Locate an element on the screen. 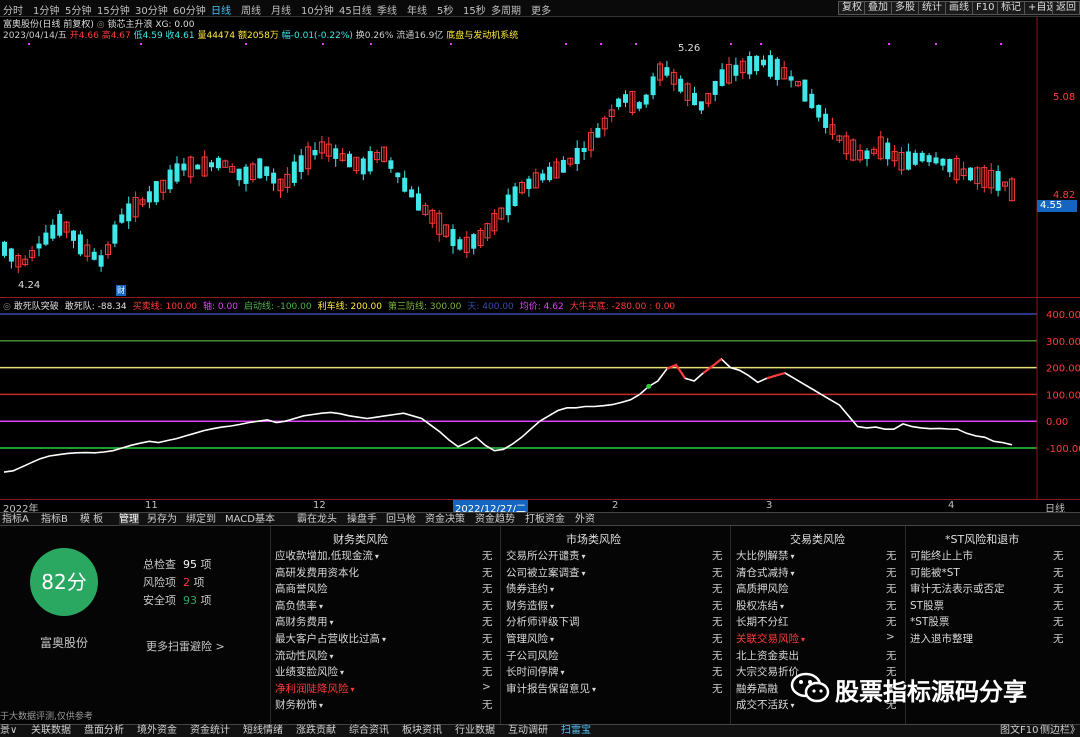 This screenshot has height=737, width=1080. indicator-axis-label: -100.00 is located at coordinates (1063, 449).